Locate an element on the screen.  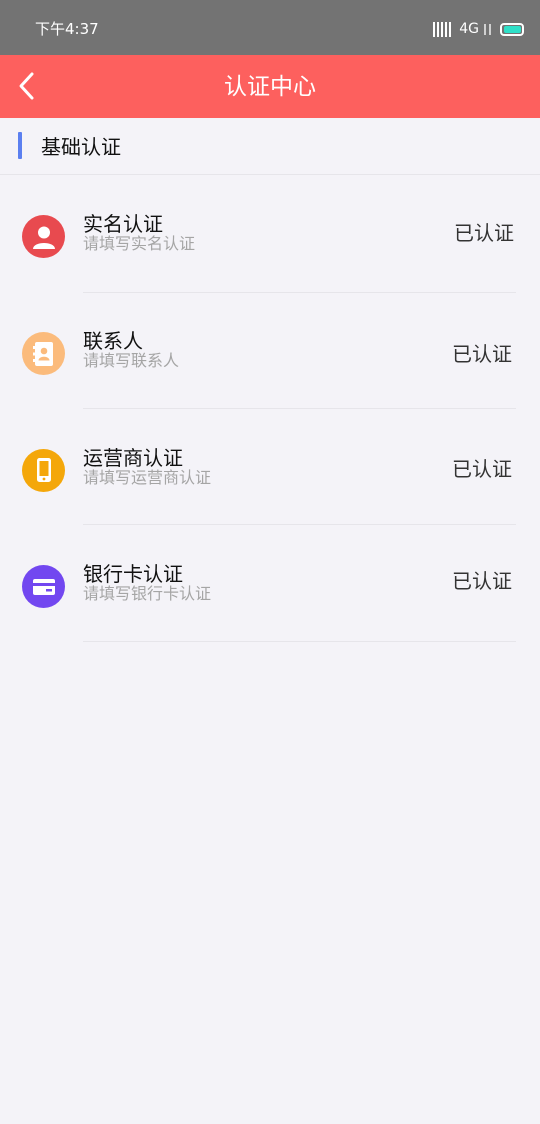
phone-icon is located at coordinates (43, 470).